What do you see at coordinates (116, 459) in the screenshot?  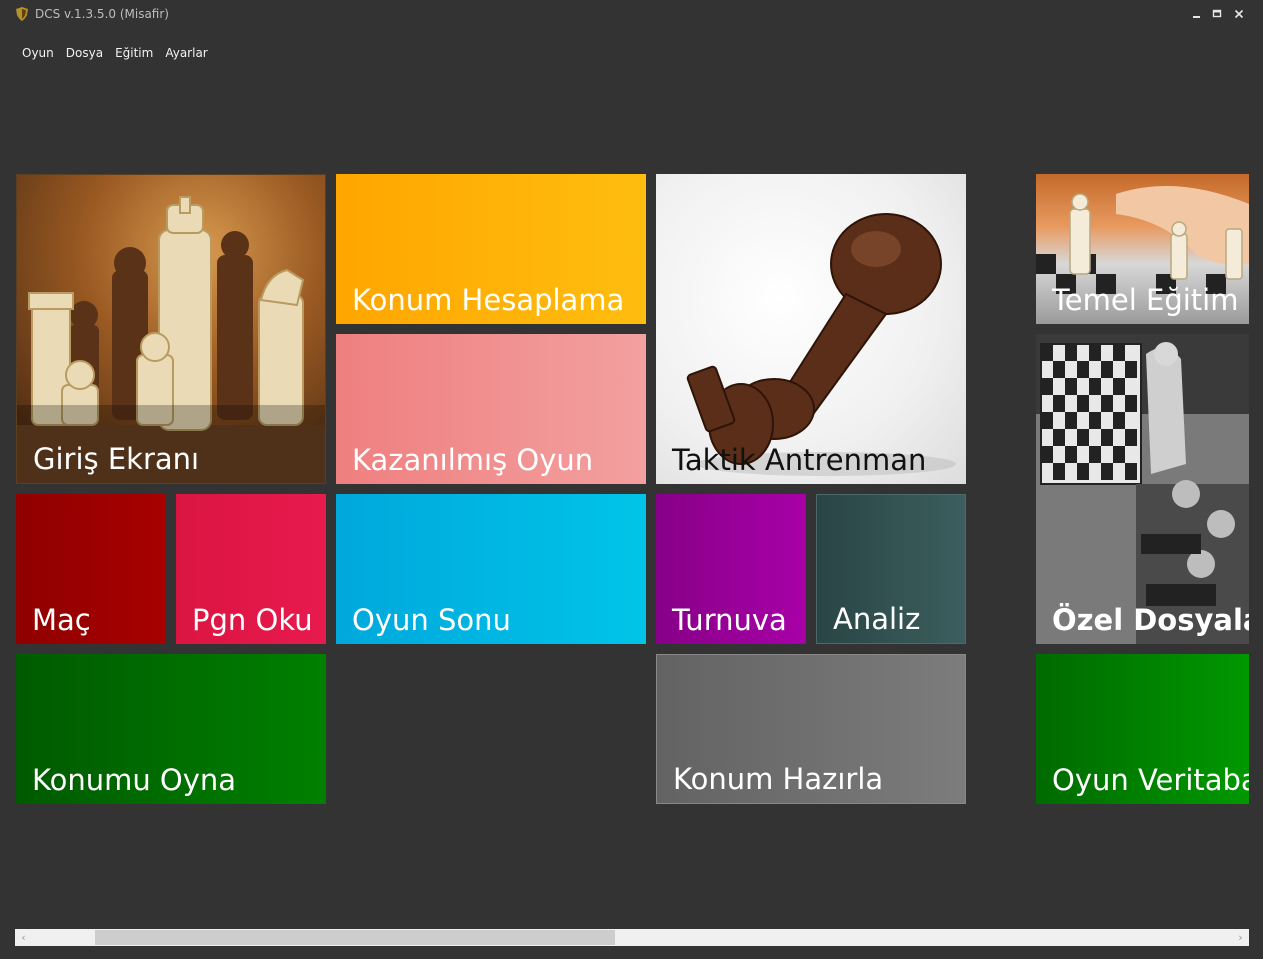 I see `tile-label: Giriş Ekranı` at bounding box center [116, 459].